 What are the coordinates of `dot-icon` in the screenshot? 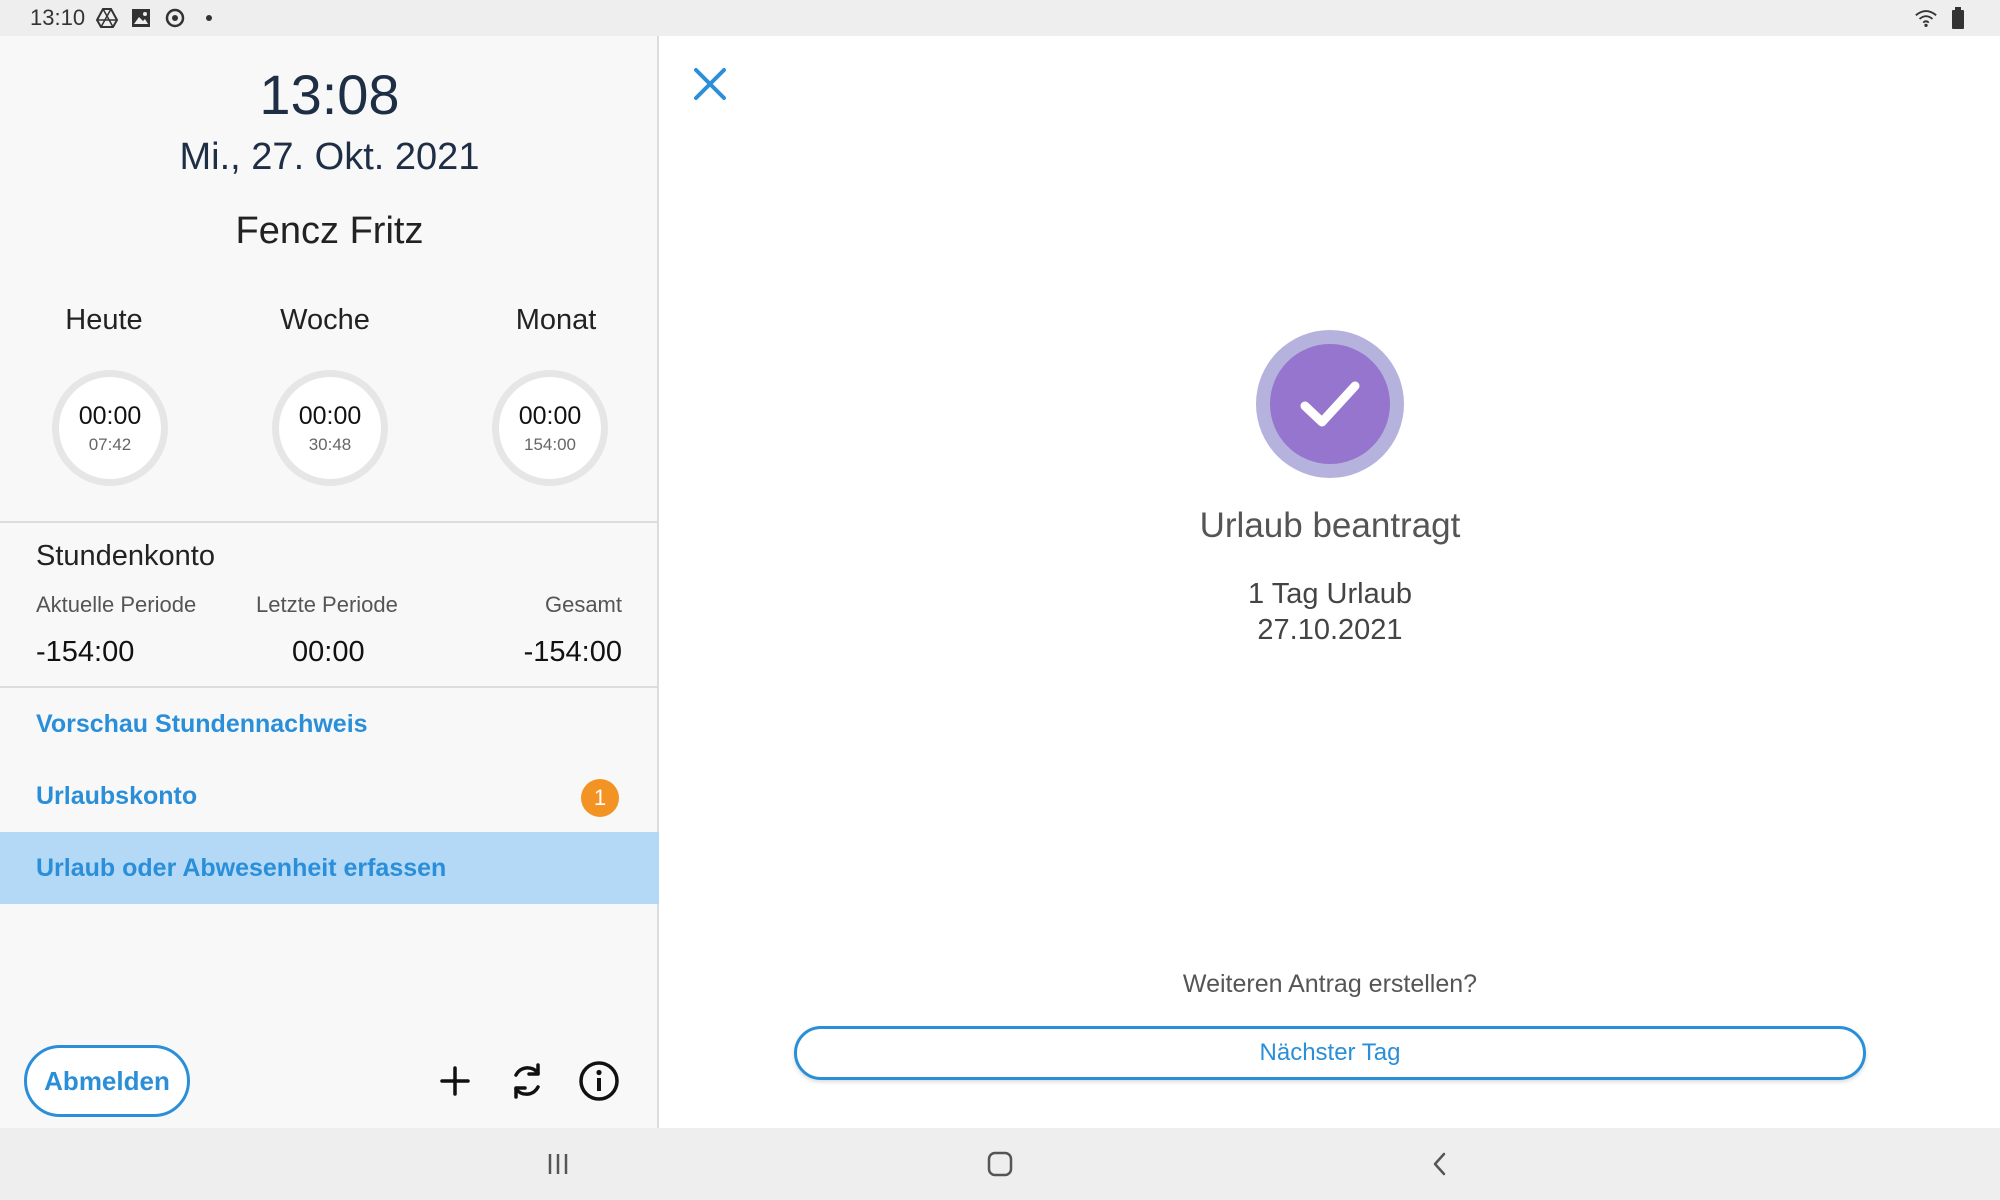 It's located at (209, 18).